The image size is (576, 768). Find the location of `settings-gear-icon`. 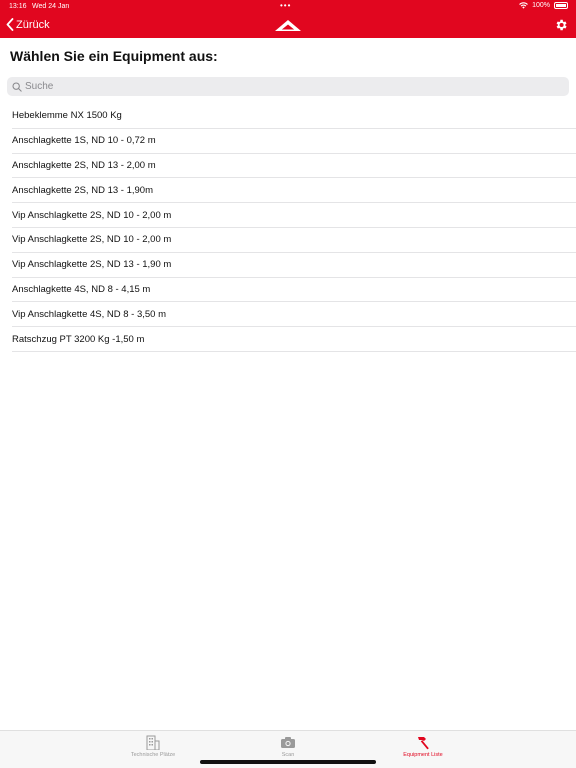

settings-gear-icon is located at coordinates (561, 27).